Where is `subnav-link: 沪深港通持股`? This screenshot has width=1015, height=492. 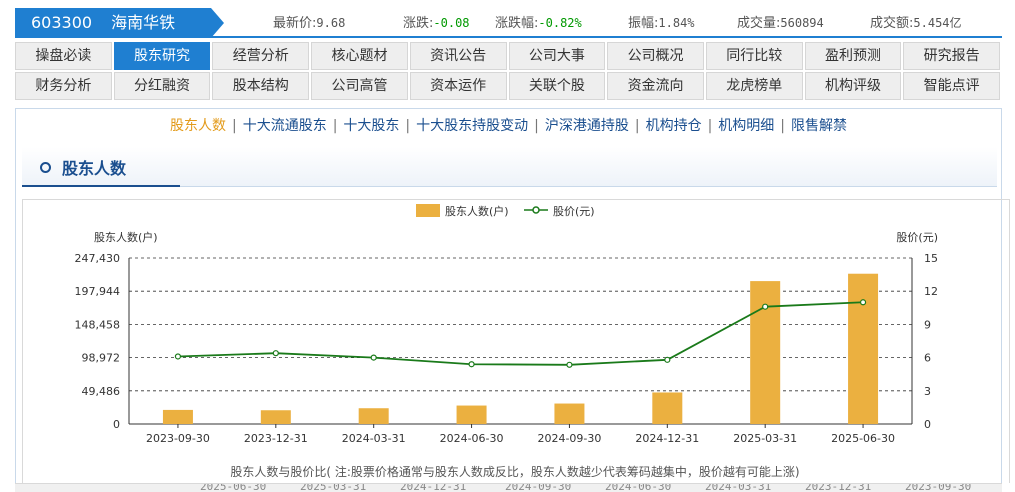 subnav-link: 沪深港通持股 is located at coordinates (587, 126).